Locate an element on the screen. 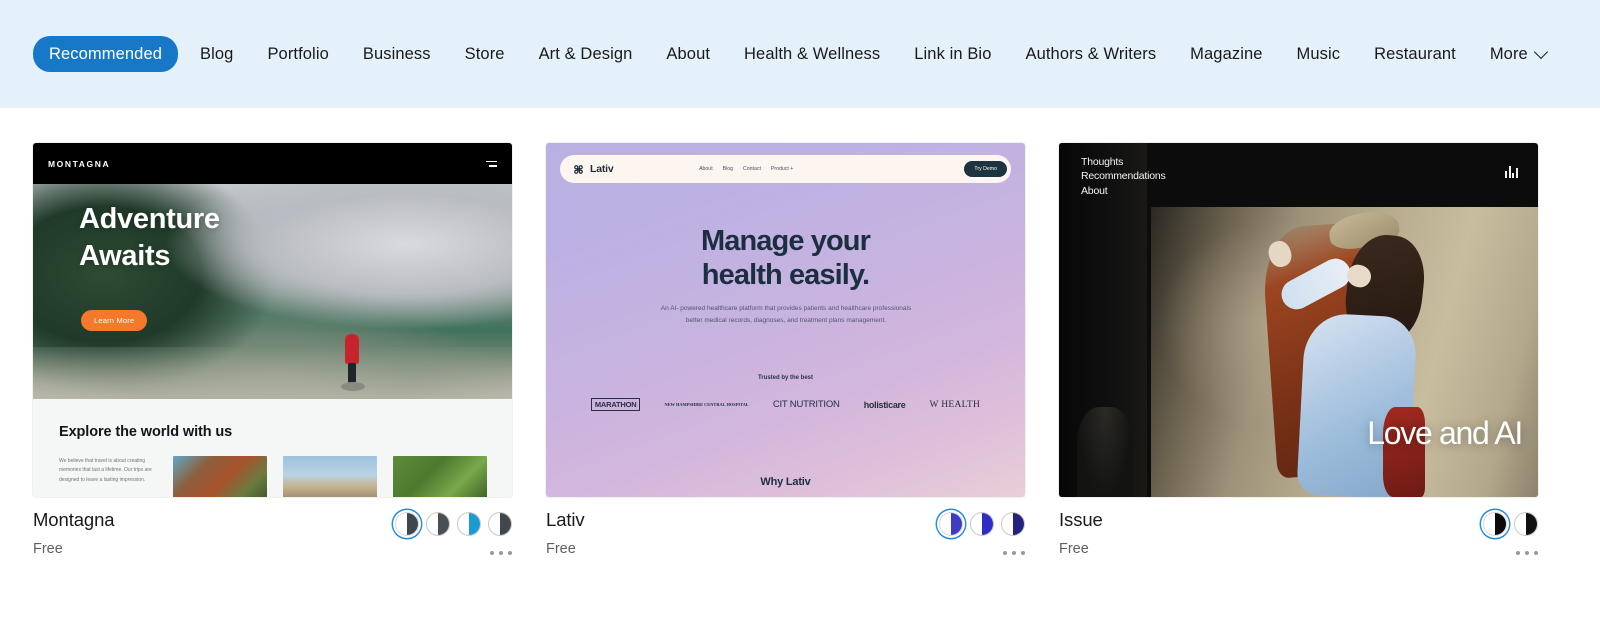 The height and width of the screenshot is (630, 1600). client-logo-holisticare: holisticare is located at coordinates (884, 404).